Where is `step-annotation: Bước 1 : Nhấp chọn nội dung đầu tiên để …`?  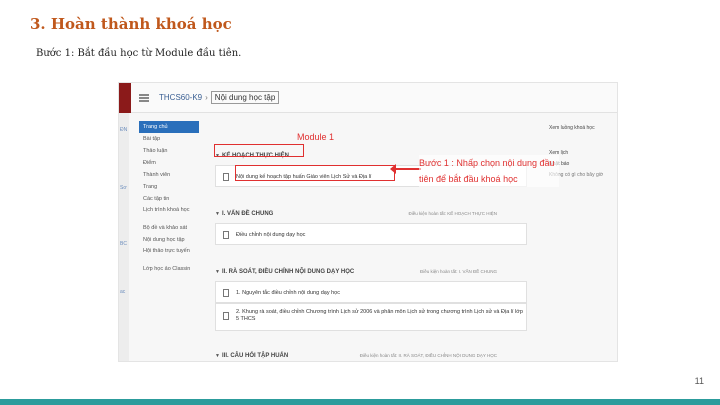 step-annotation: Bước 1 : Nhấp chọn nội dung đầu tiên để … is located at coordinates (489, 171).